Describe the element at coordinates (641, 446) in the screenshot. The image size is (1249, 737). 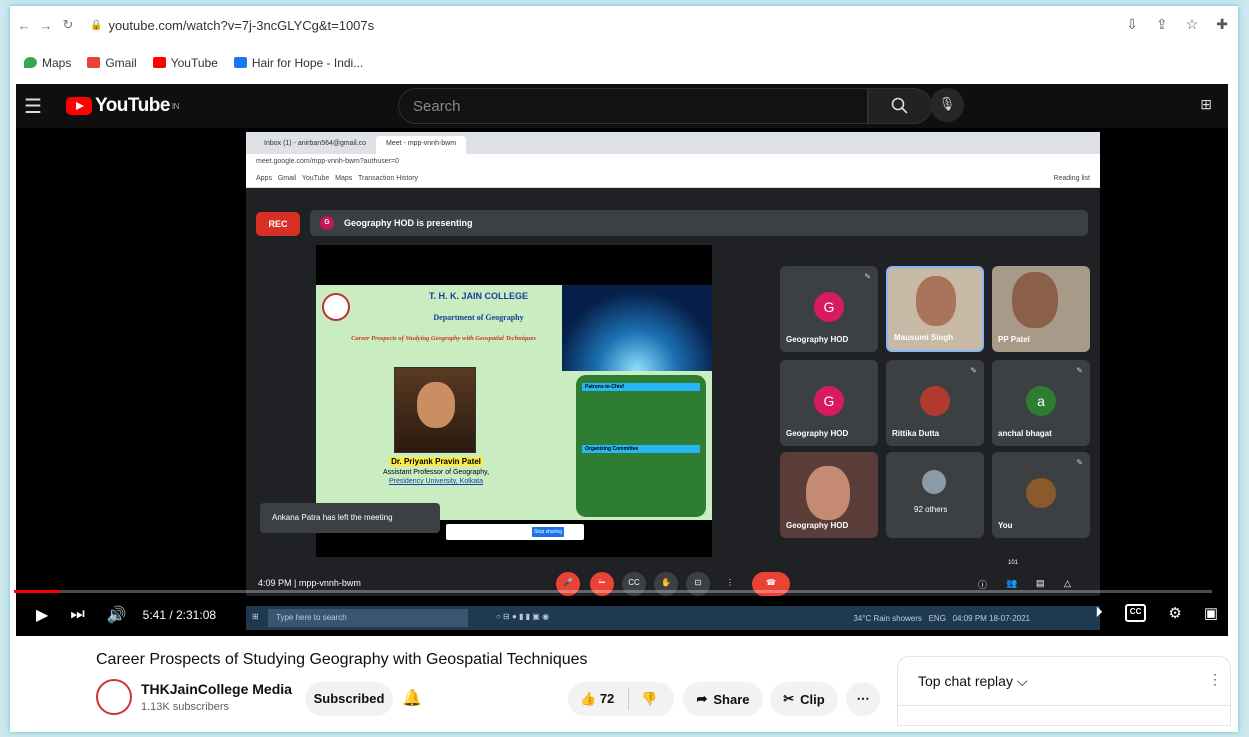
I see `committee-box: Patrons-in-Chief Organizing Committee` at that location.